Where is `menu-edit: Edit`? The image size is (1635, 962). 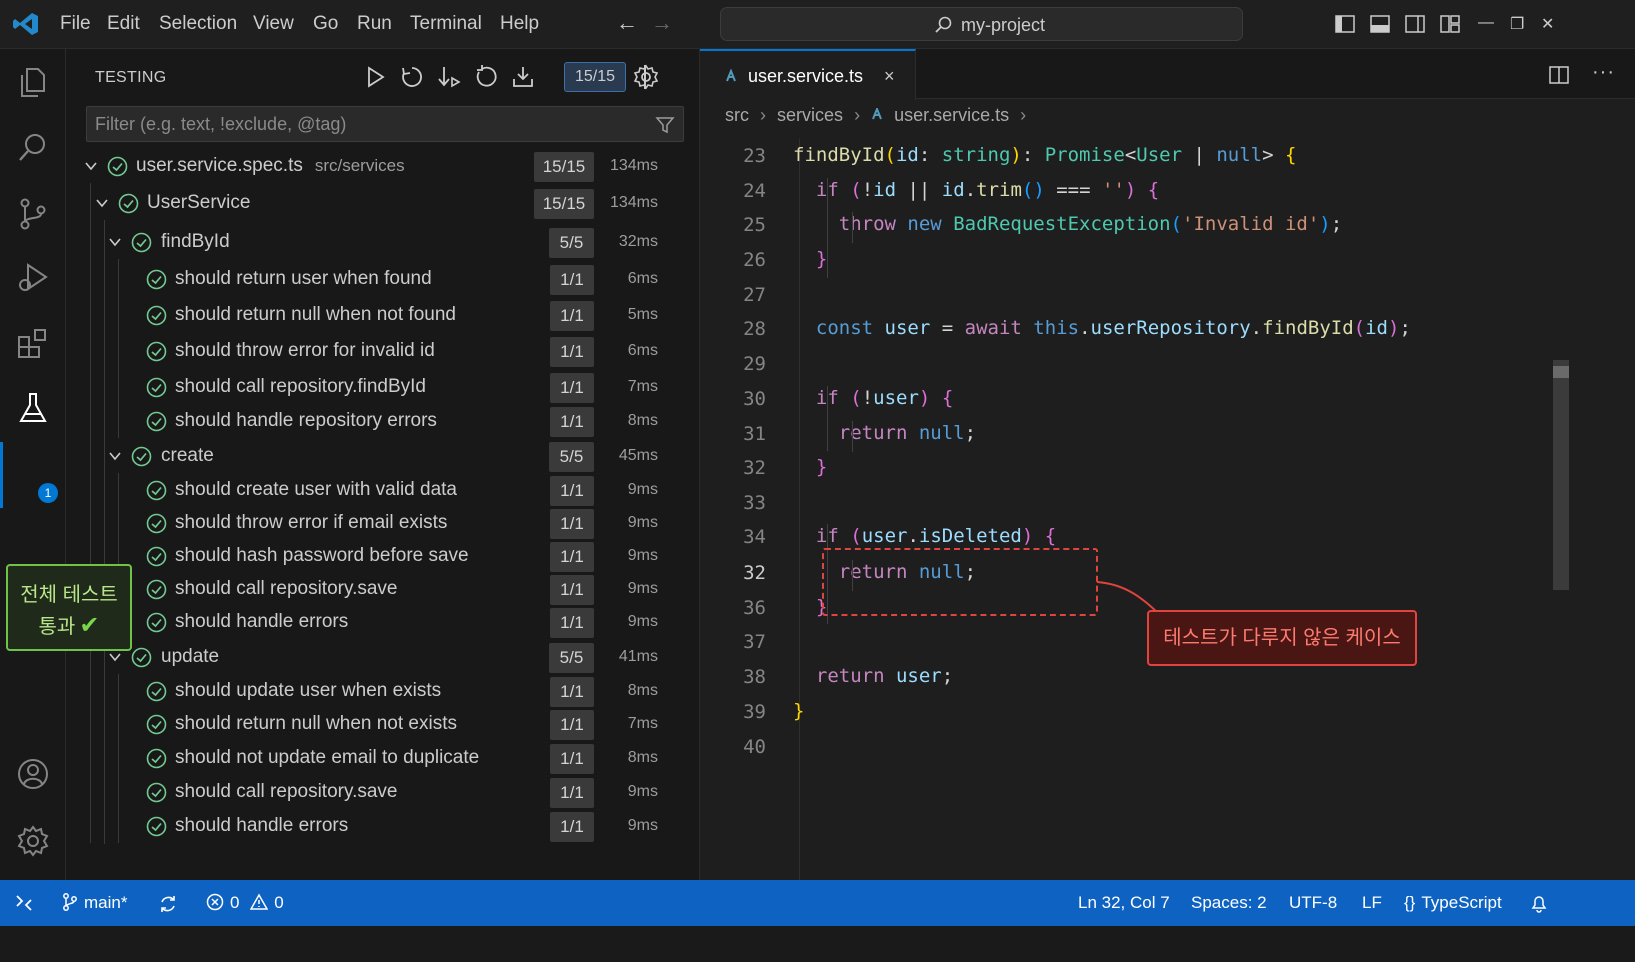
menu-edit: Edit is located at coordinates (123, 24).